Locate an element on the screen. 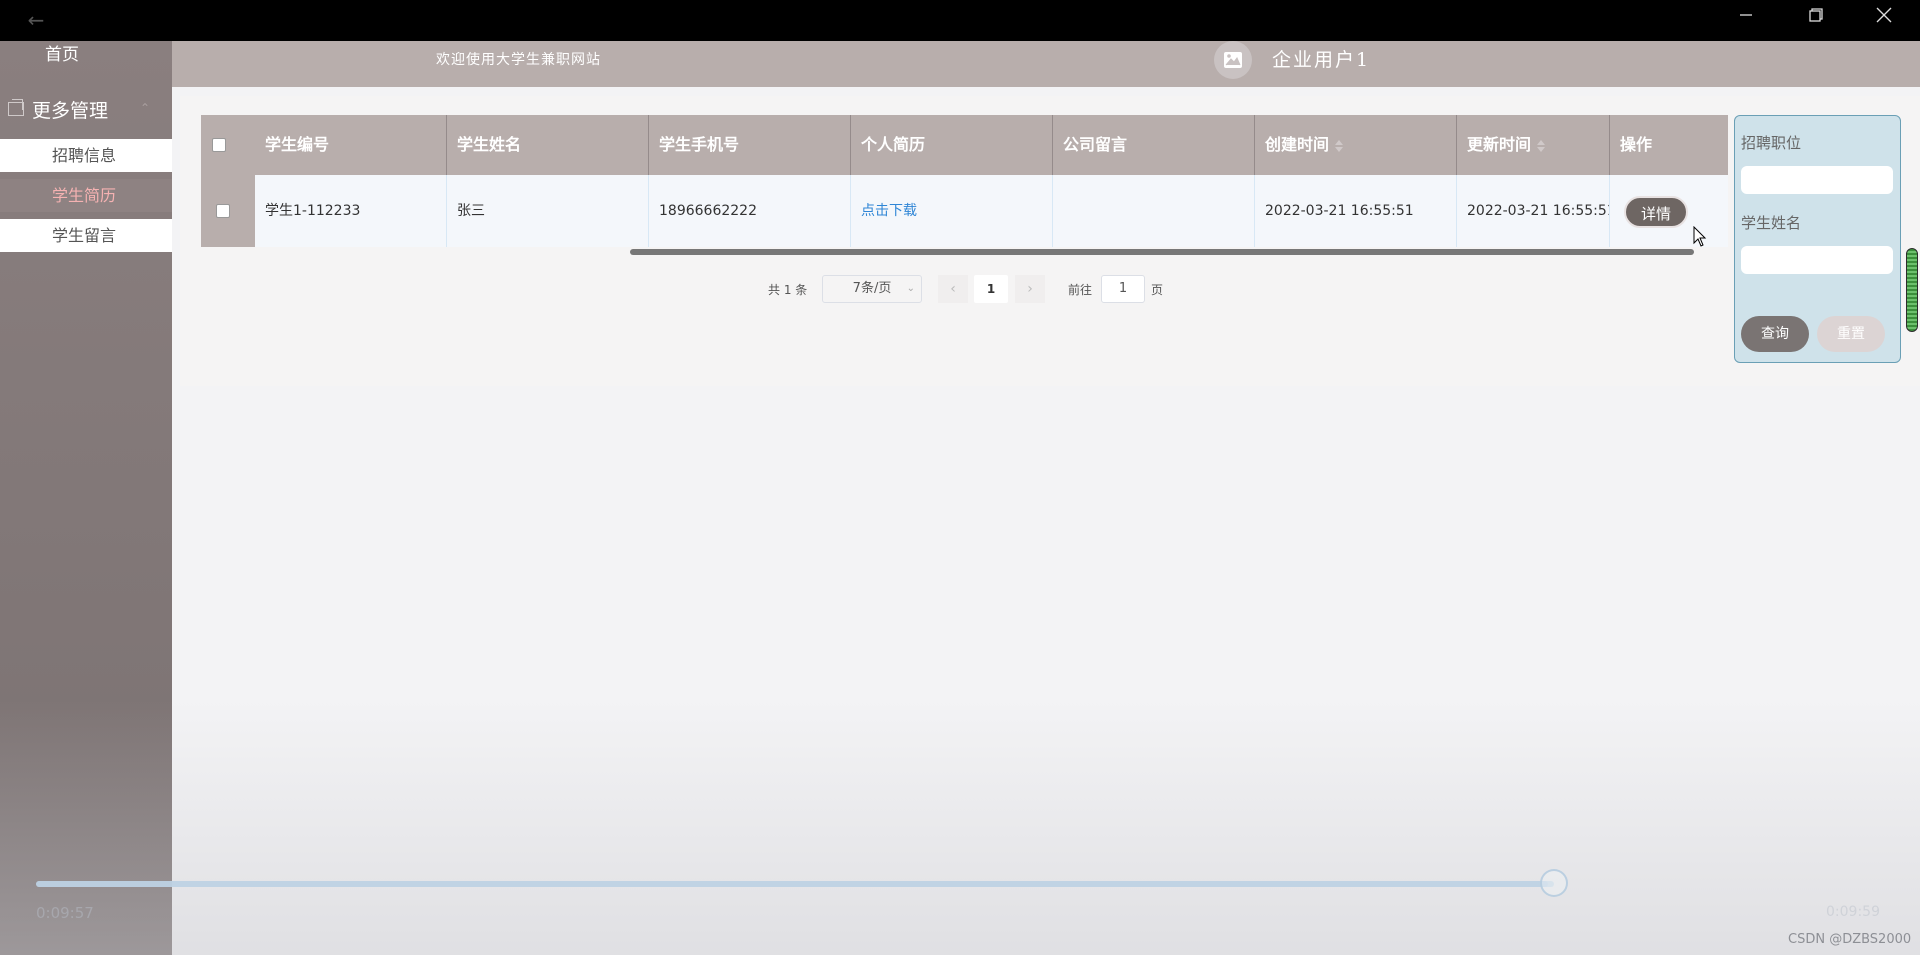 The image size is (1920, 955). table-header: 学生编号 学生姓名 学生手机号 个人简历 公司留言 创建时间 更新时间 操作 is located at coordinates (964, 145).